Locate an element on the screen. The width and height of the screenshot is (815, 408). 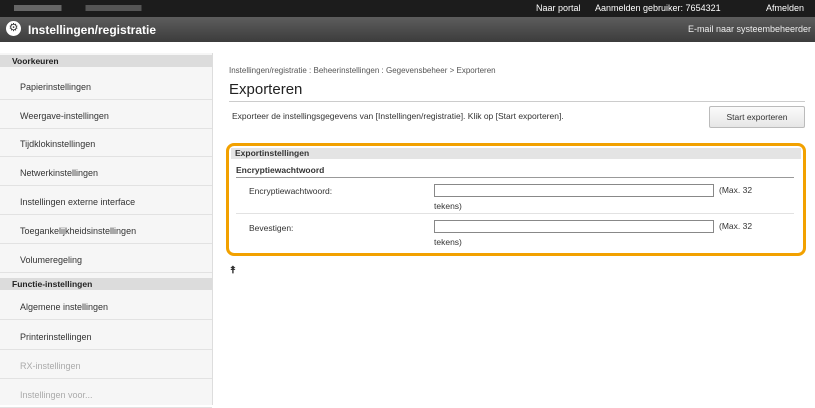
email-admin-link: E-mail naar systeembeheerder is located at coordinates (749, 29).